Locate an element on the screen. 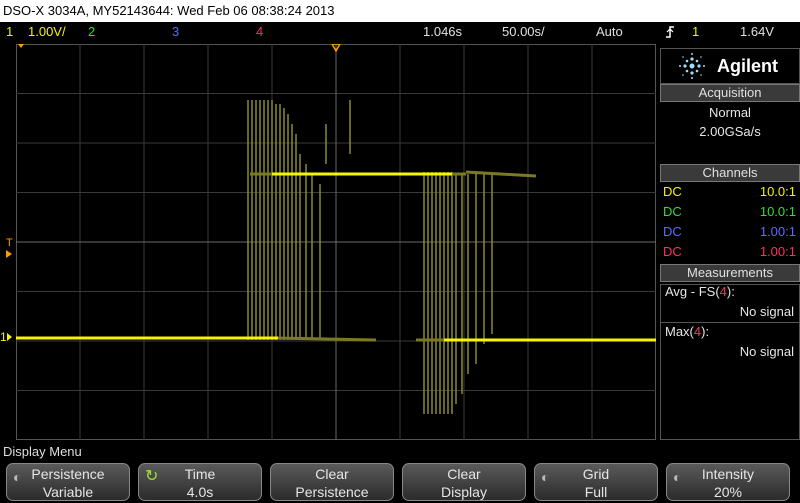 The image size is (800, 503). time-offset: 1.046s is located at coordinates (442, 32).